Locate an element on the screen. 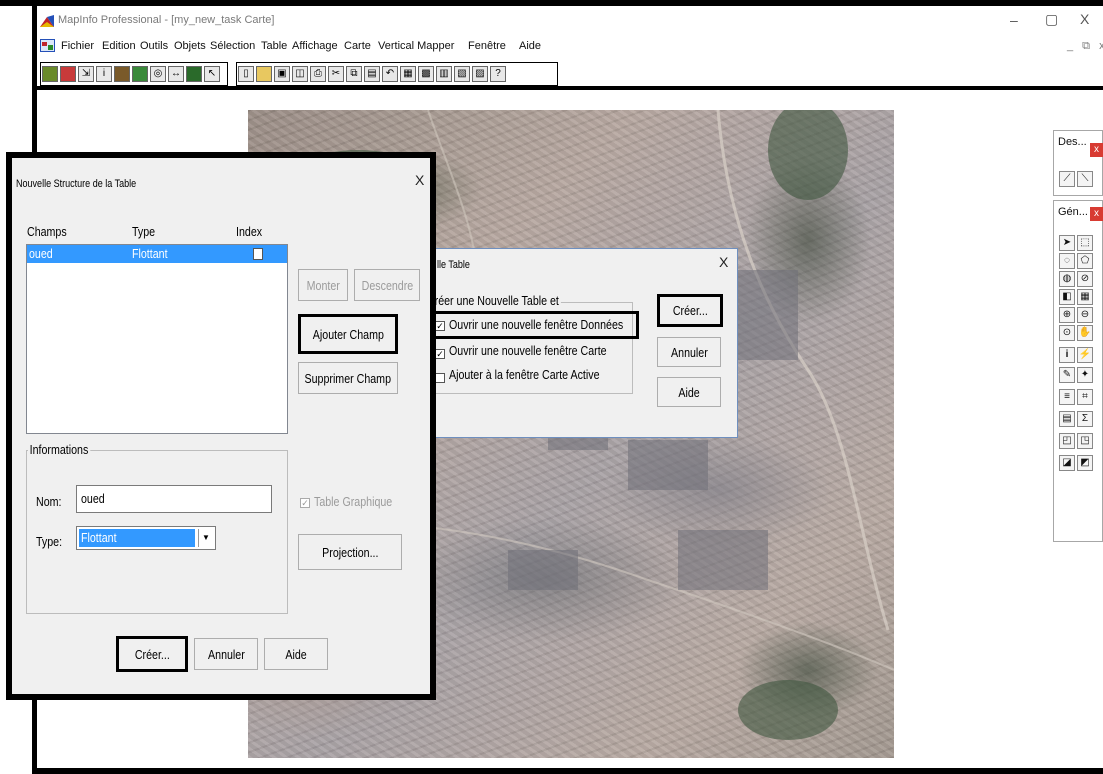  grabber-hand-icon: ✋ is located at coordinates (1085, 333).